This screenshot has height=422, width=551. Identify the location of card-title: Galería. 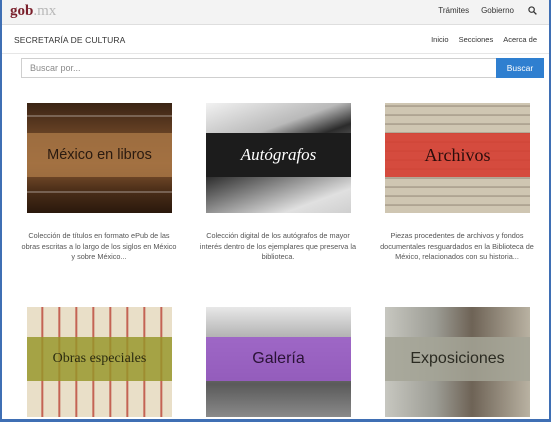
(278, 358).